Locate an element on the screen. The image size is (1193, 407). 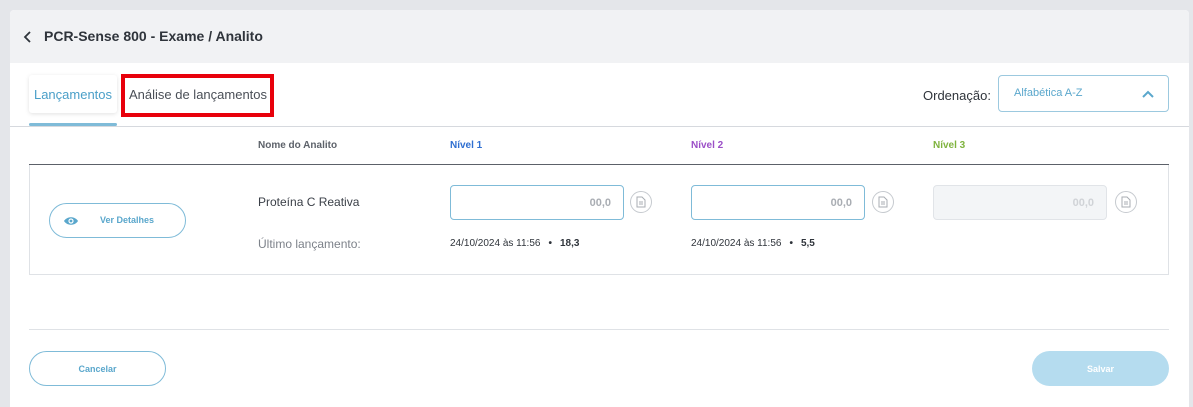
back-button is located at coordinates (28, 37).